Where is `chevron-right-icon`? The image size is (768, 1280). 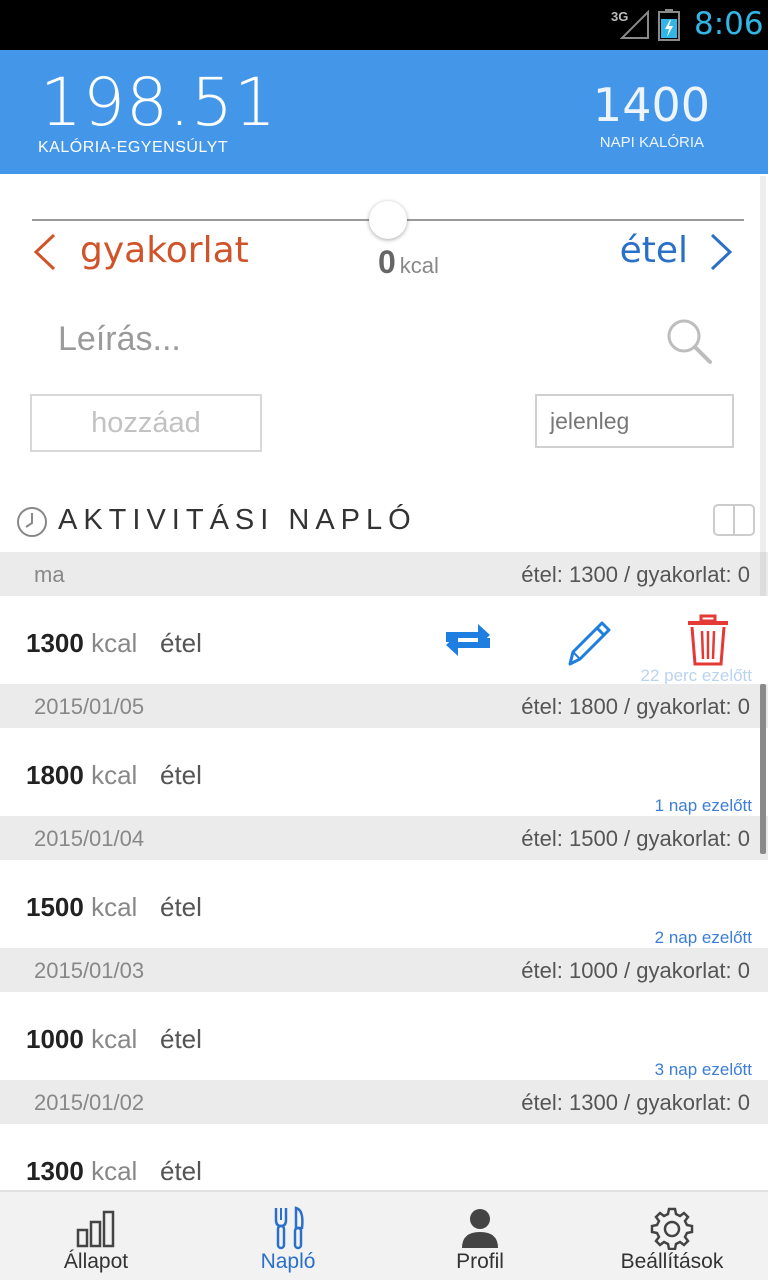
chevron-right-icon is located at coordinates (720, 252).